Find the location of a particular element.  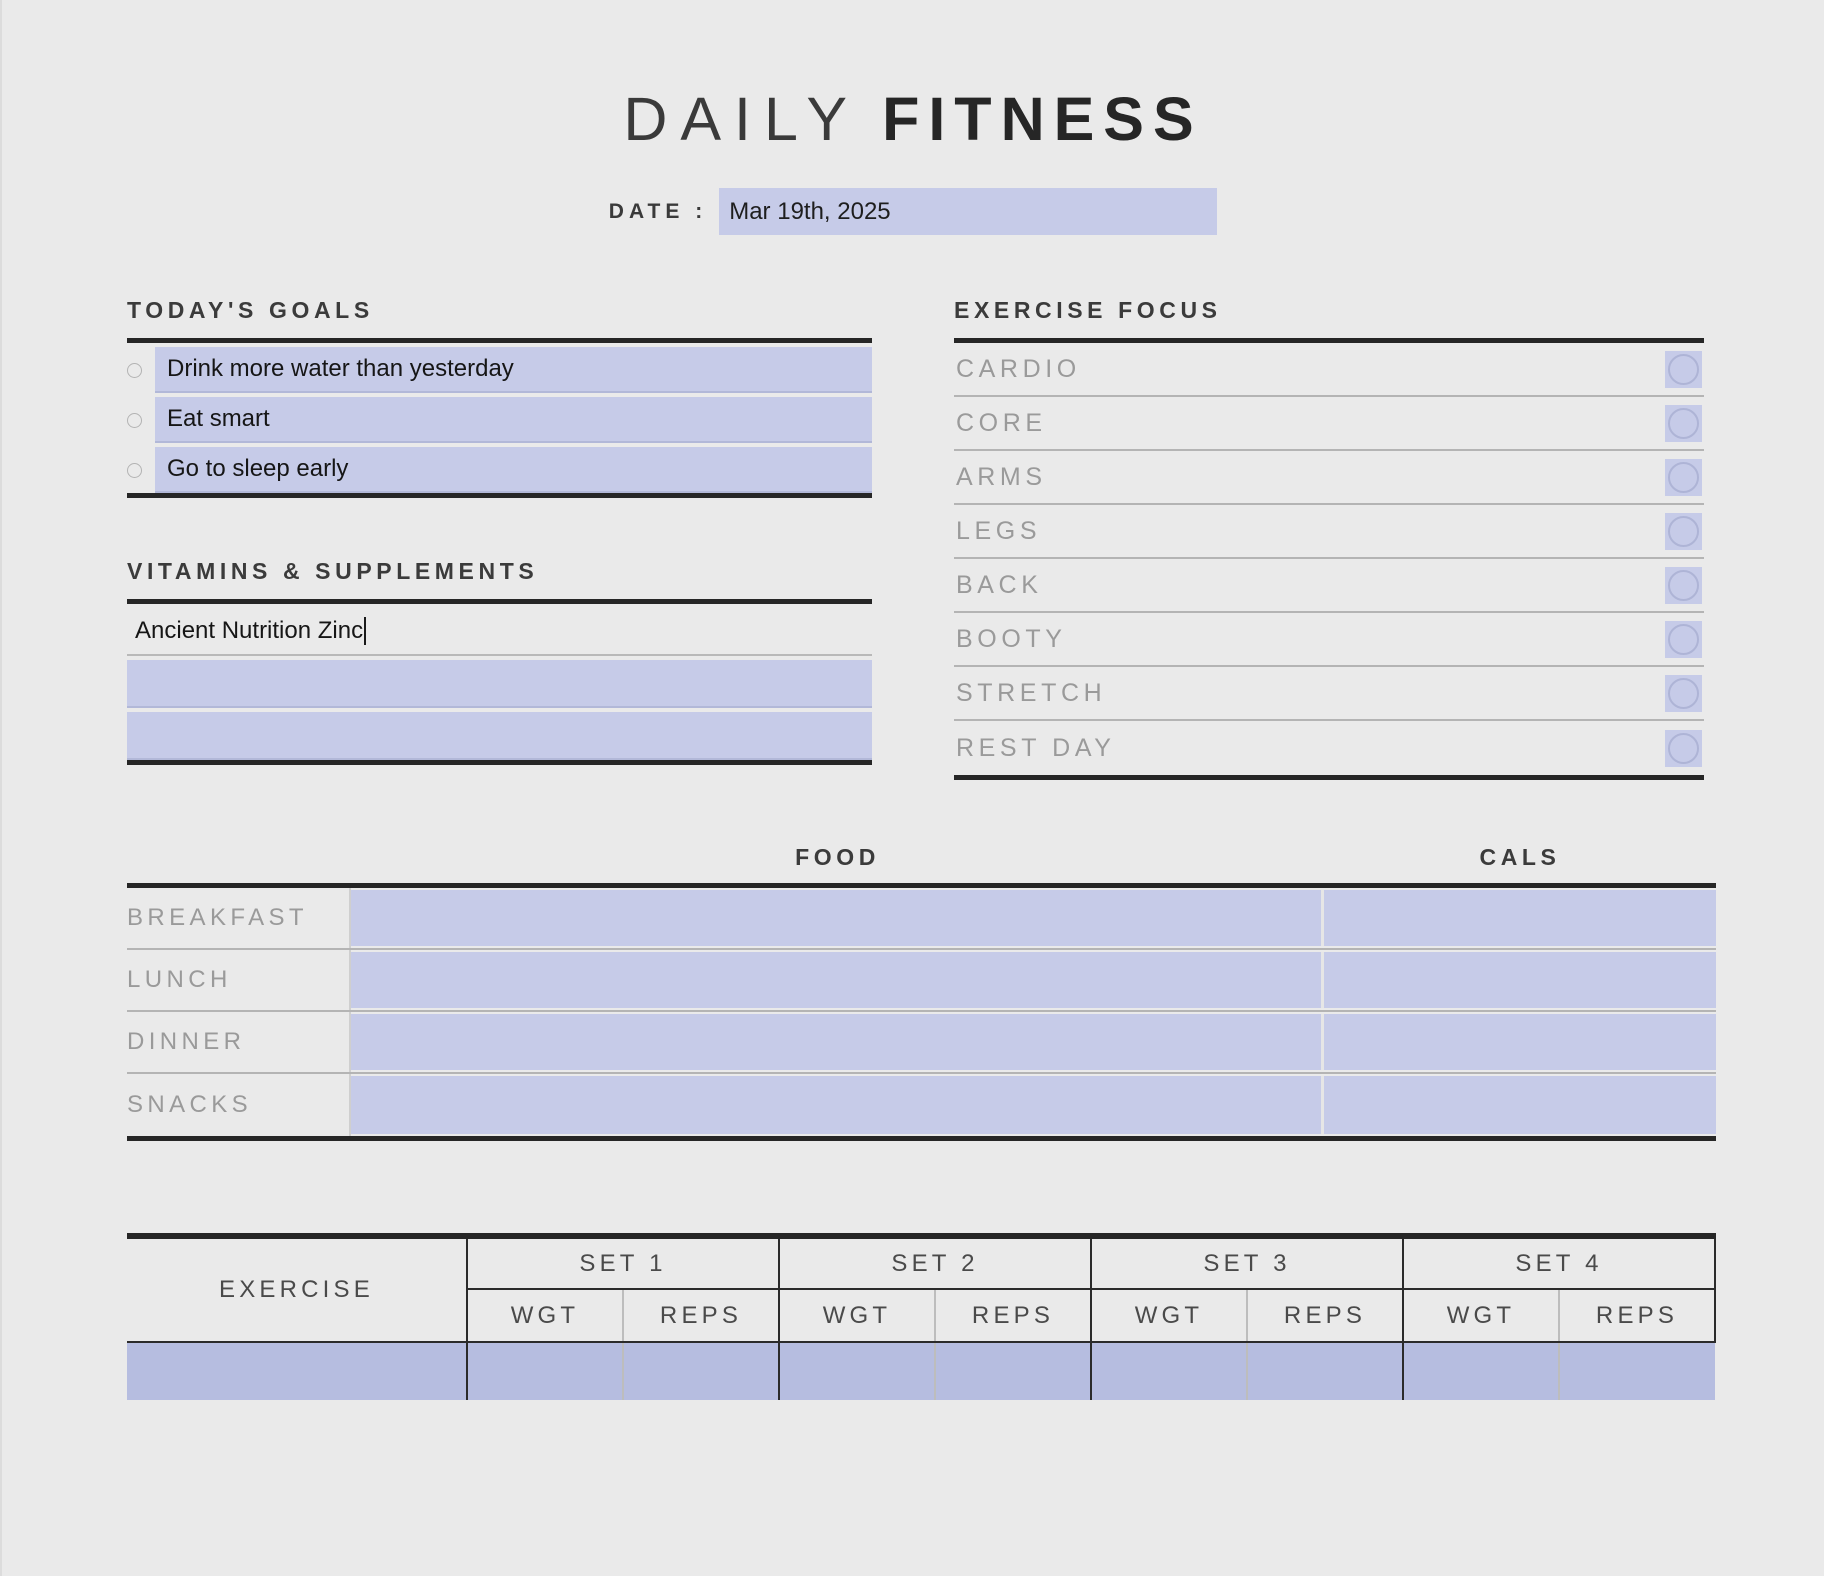

meal-label: SNACKS is located at coordinates (239, 1105).